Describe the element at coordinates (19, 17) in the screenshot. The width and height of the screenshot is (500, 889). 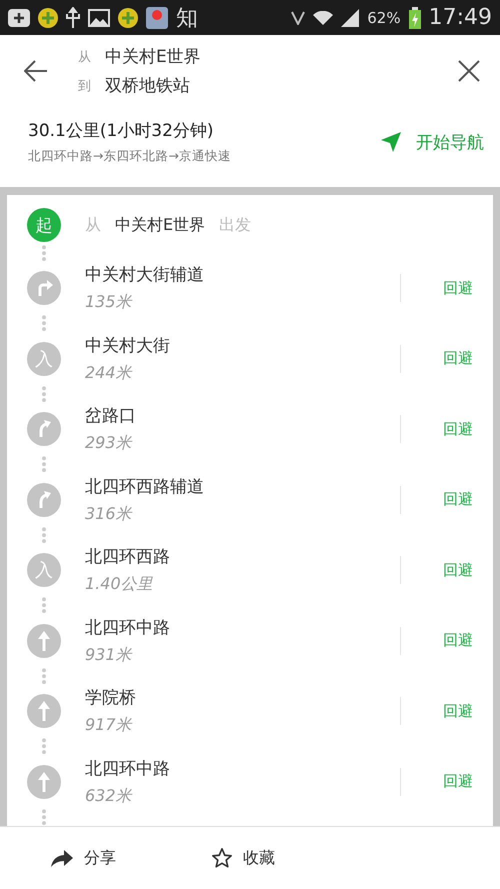
I see `plus-icon` at that location.